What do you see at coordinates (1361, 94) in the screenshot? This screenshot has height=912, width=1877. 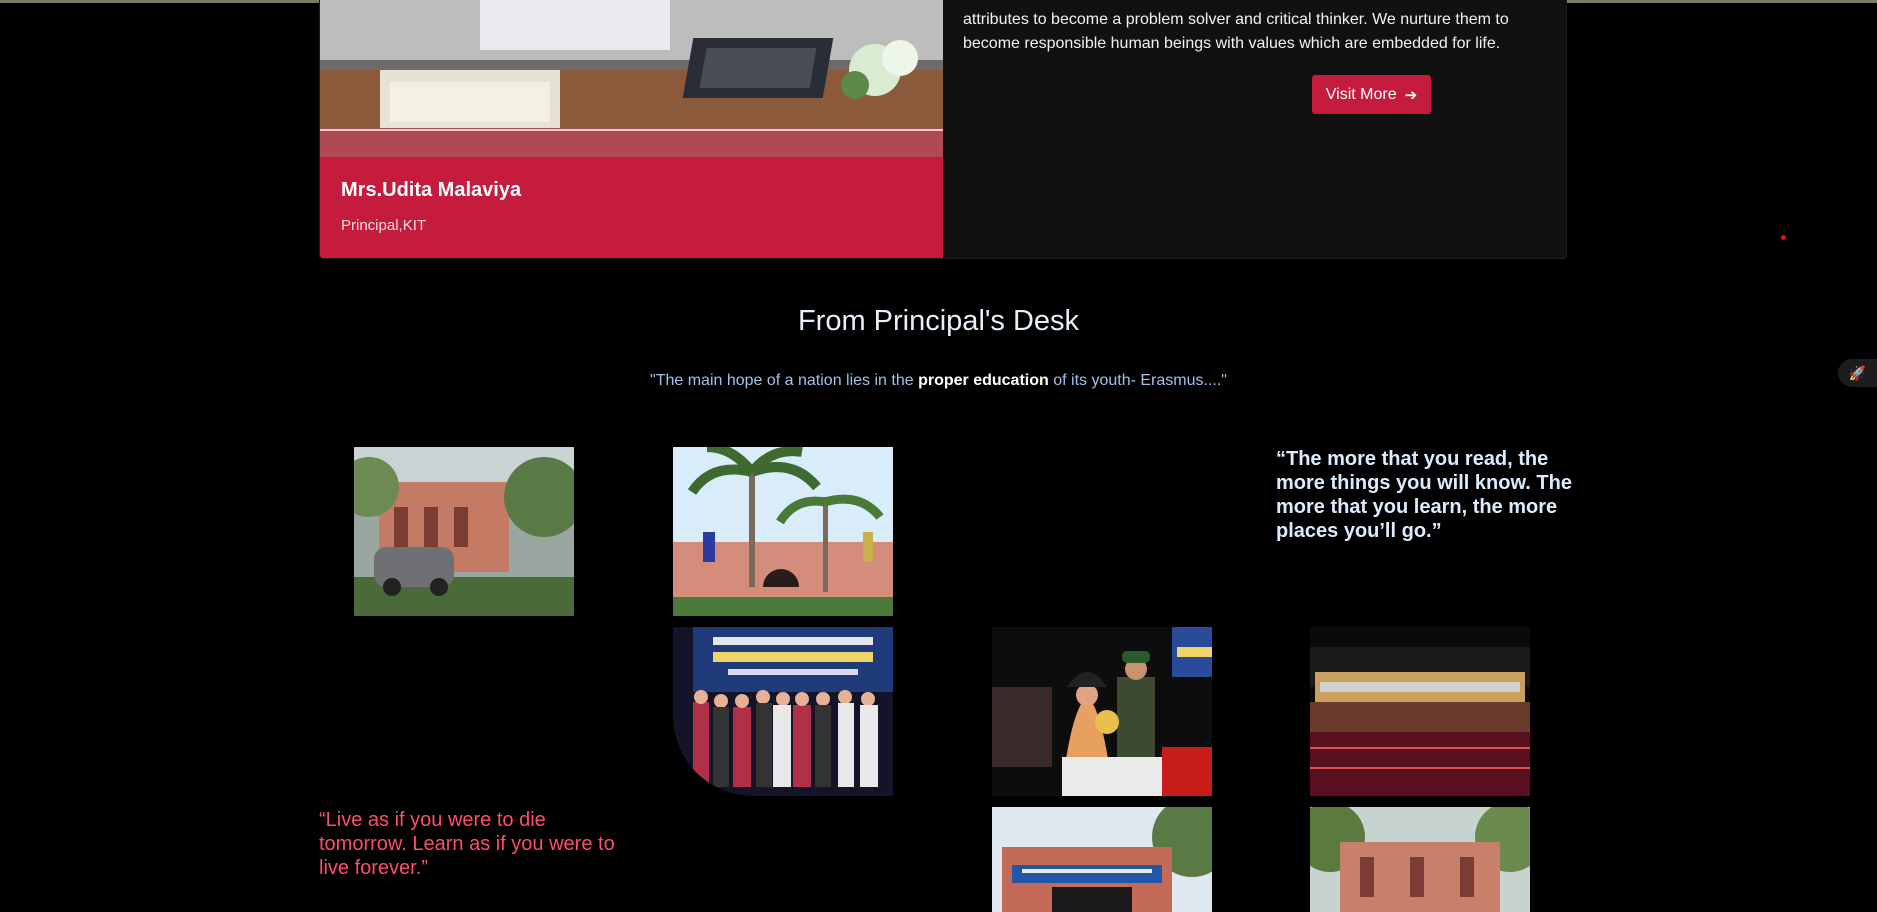 I see `visit-more-label: Visit More` at bounding box center [1361, 94].